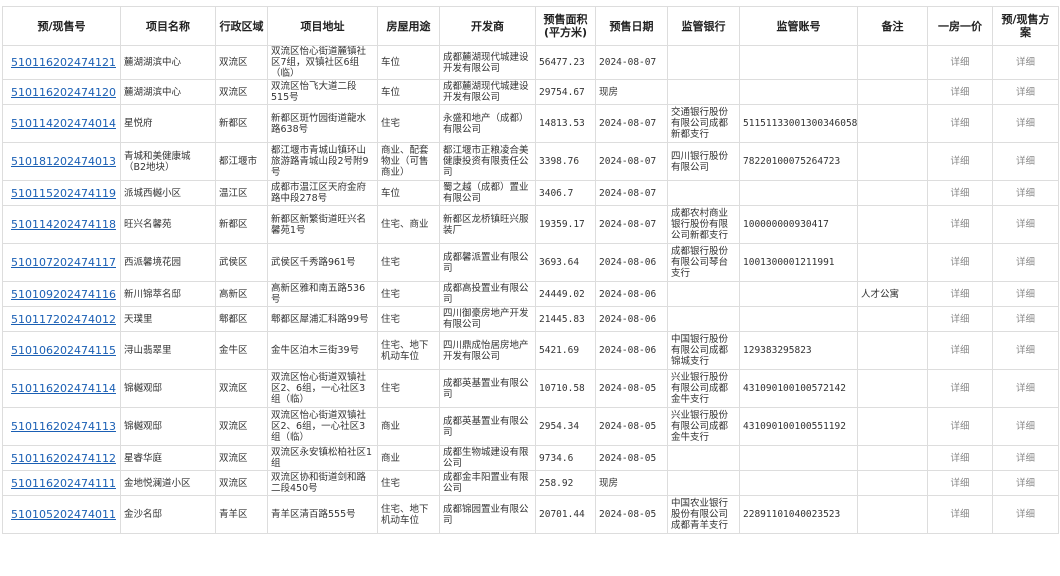 The width and height of the screenshot is (1060, 576). I want to click on address-cell: 都江堰市青城山镇环山旅游路青城山段2号附9号, so click(322, 161).